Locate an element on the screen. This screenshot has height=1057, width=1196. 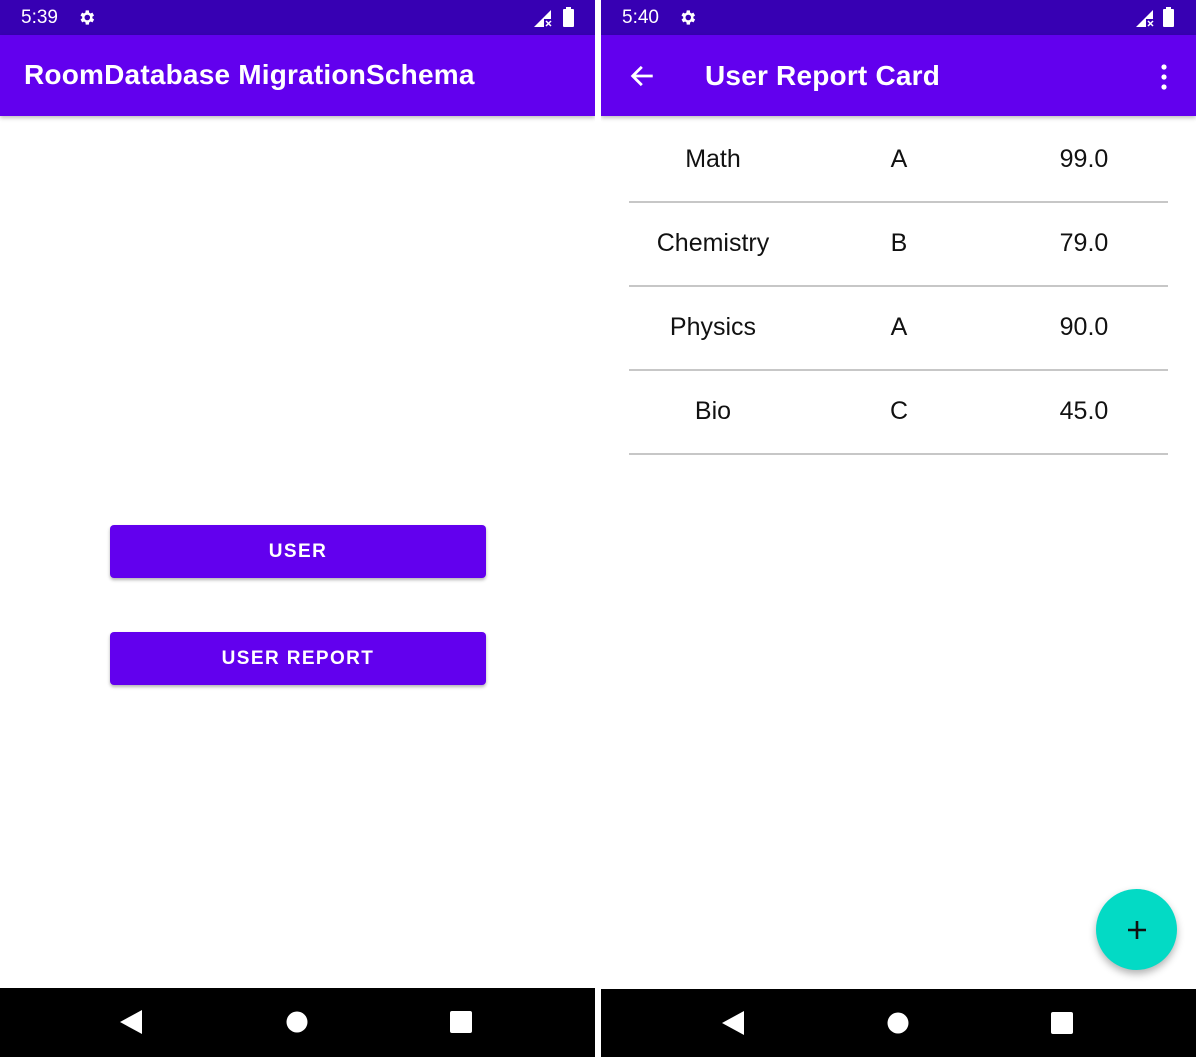
report-row: Math A 99.0 is located at coordinates (898, 160).